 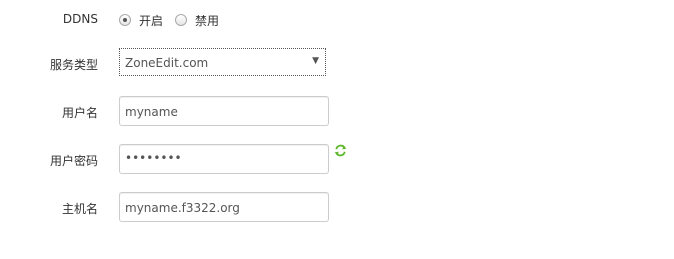 I want to click on password-row: 用户密码 ••••••••, so click(x=337, y=160).